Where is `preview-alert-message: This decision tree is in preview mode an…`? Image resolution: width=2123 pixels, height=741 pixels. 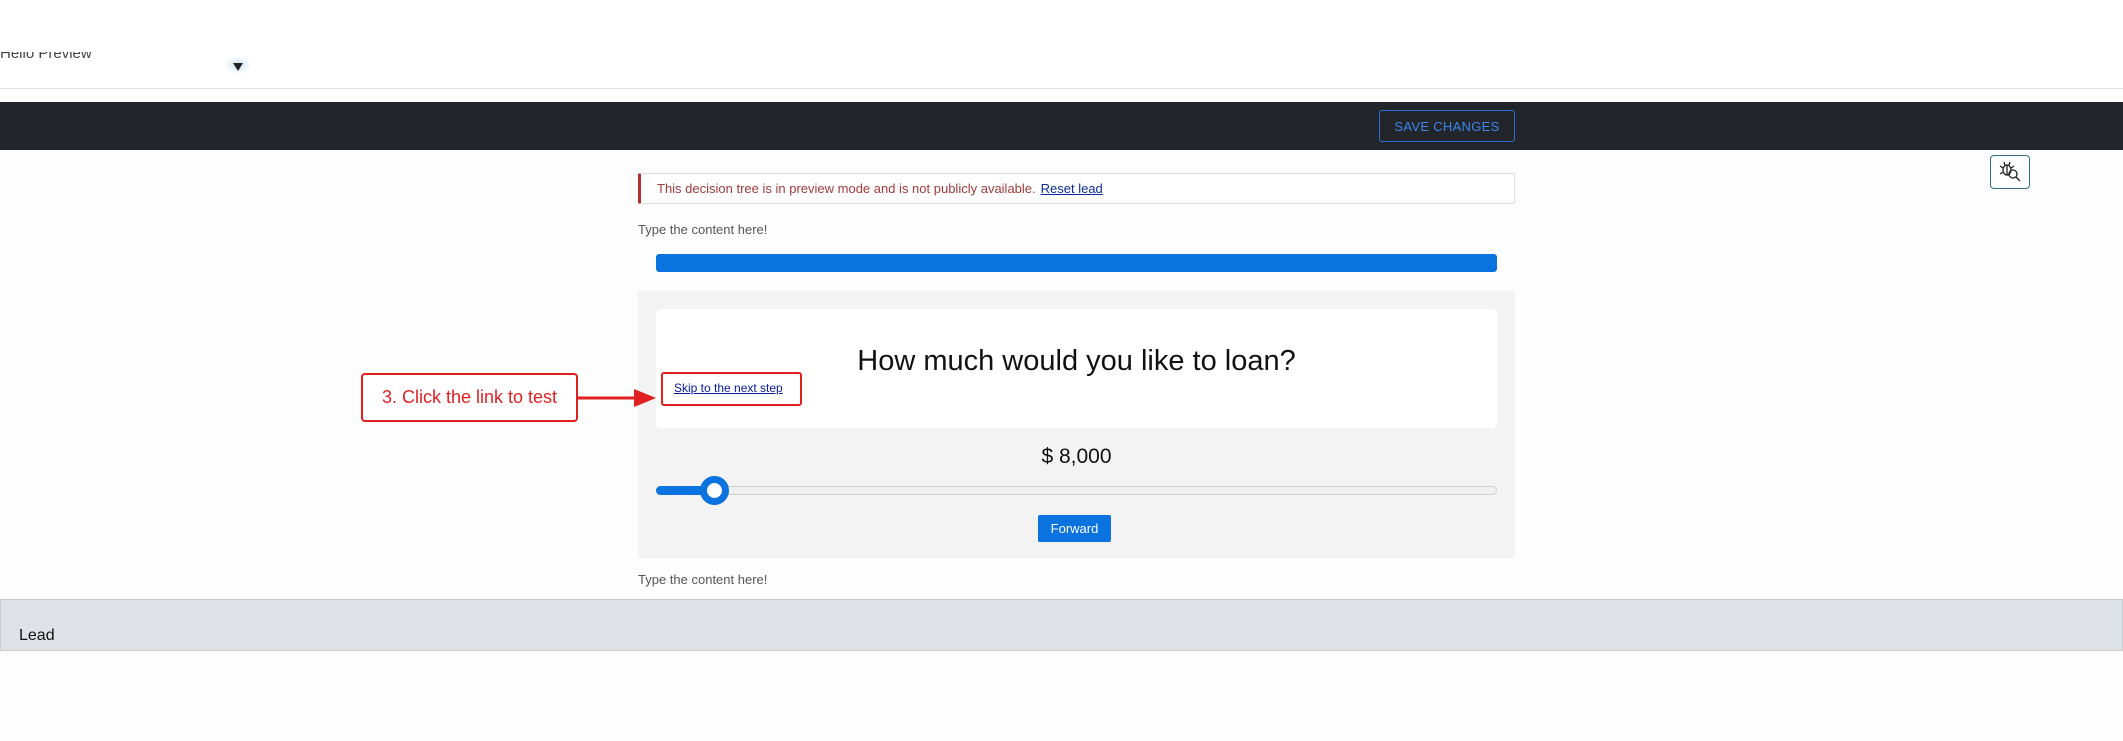
preview-alert-message: This decision tree is in preview mode an… is located at coordinates (846, 188).